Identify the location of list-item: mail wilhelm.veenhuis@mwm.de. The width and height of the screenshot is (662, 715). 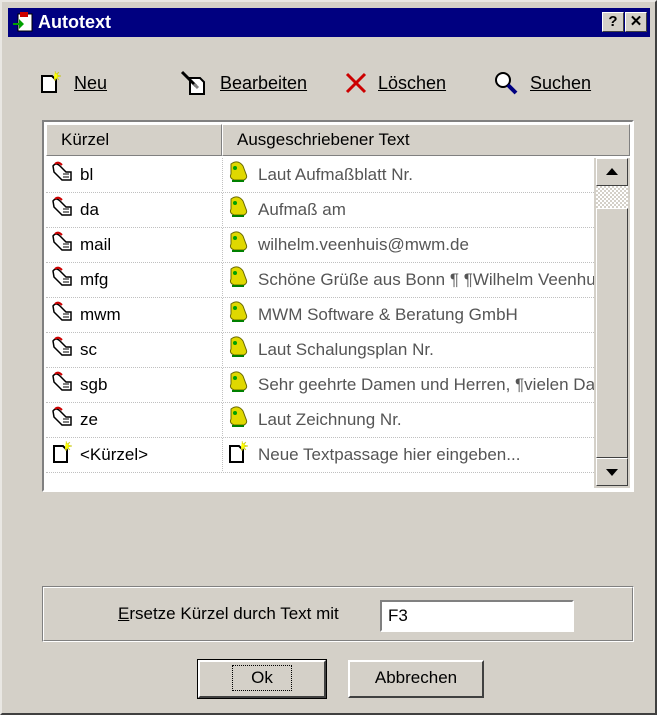
(321, 245).